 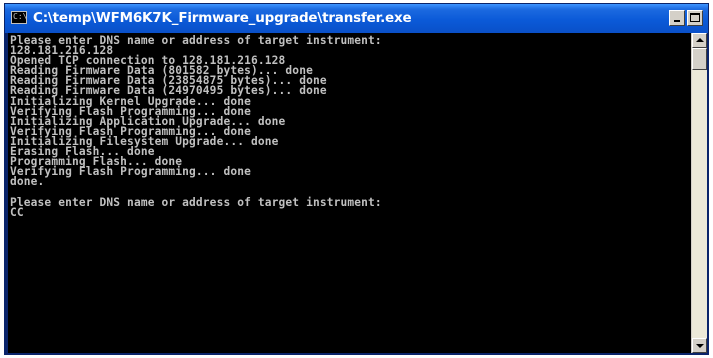 What do you see at coordinates (699, 193) in the screenshot?
I see `vertical-scrollbar` at bounding box center [699, 193].